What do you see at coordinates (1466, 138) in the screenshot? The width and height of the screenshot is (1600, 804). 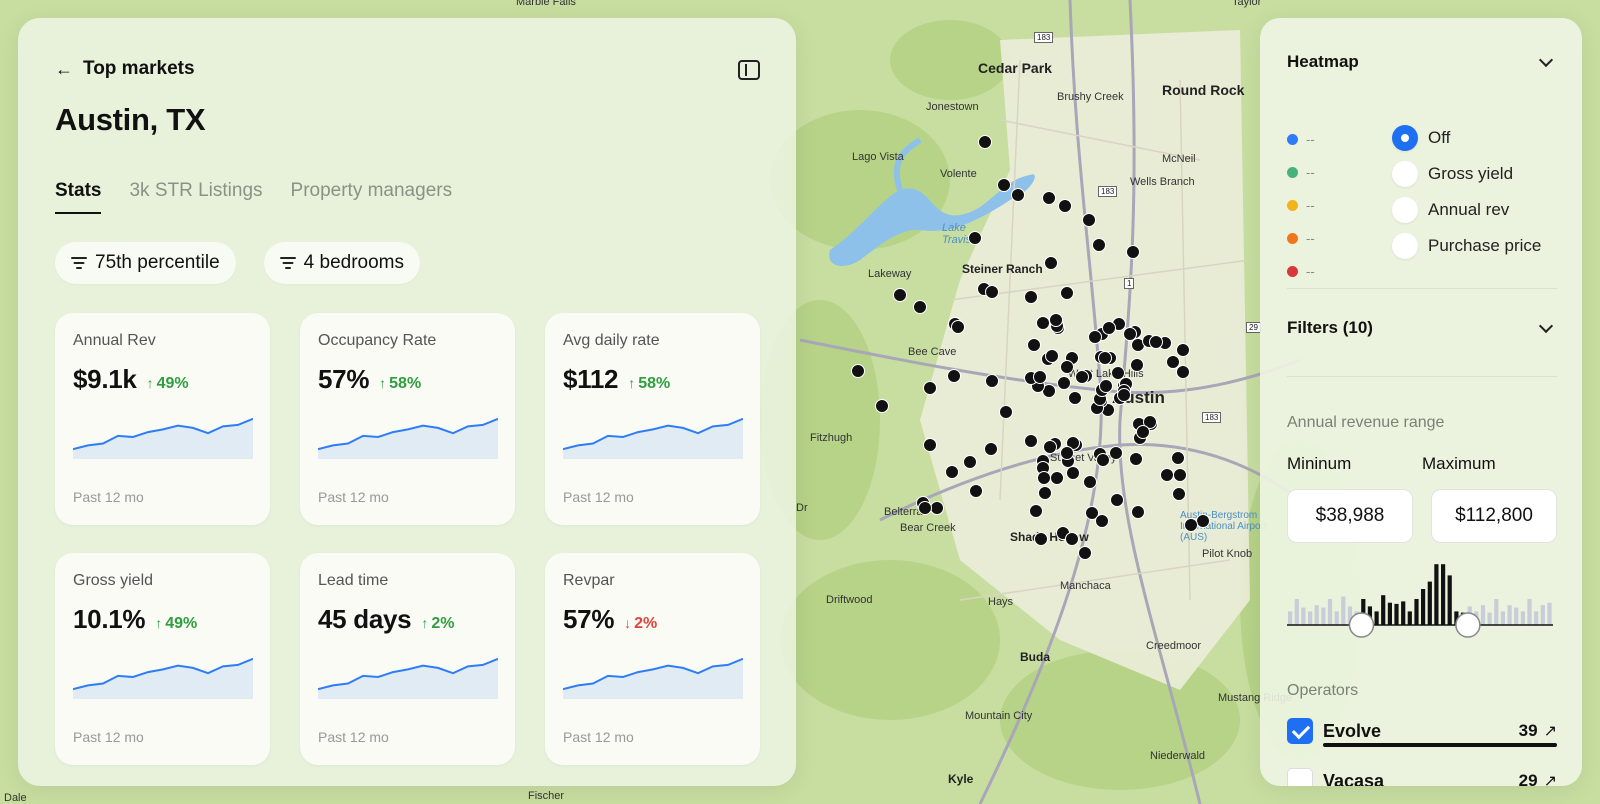 I see `heatmap-option-off: Off` at bounding box center [1466, 138].